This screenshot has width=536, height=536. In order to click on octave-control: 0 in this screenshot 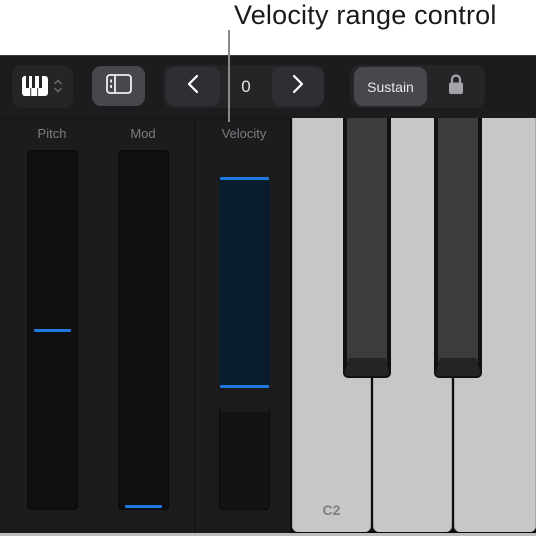, I will do `click(243, 86)`.